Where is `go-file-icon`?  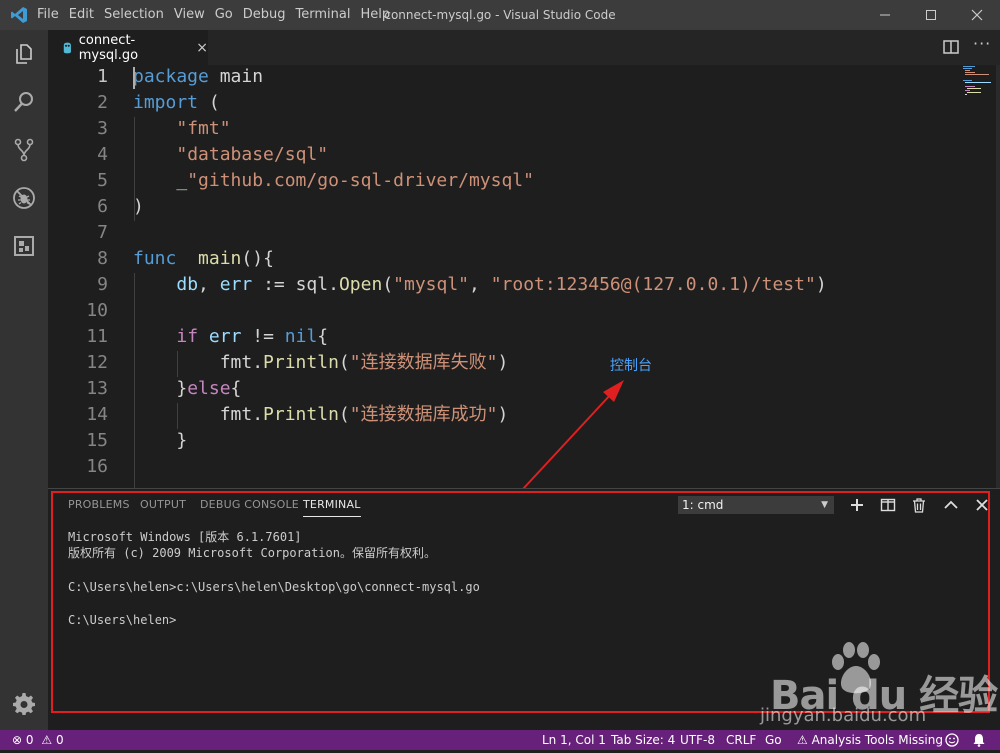
go-file-icon is located at coordinates (67, 47).